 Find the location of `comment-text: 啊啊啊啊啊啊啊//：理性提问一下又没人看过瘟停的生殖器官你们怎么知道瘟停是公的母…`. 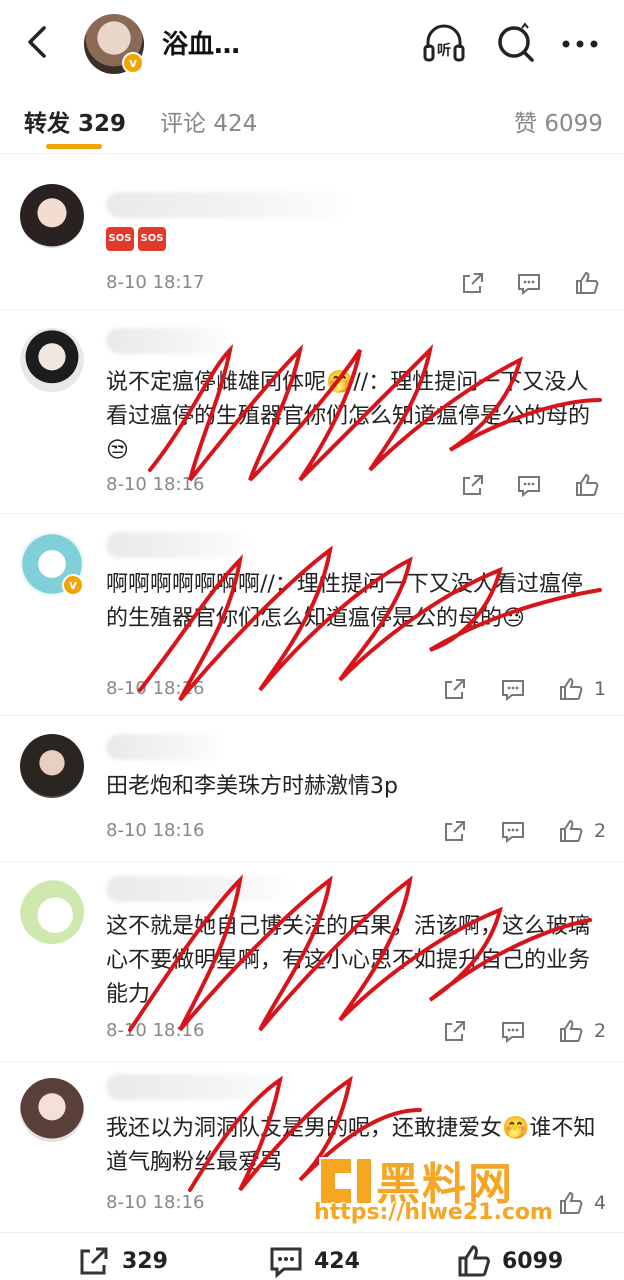

comment-text: 啊啊啊啊啊啊啊//：理性提问一下又没人看过瘟停的生殖器官你们怎么知道瘟停是公的母… is located at coordinates (344, 601).